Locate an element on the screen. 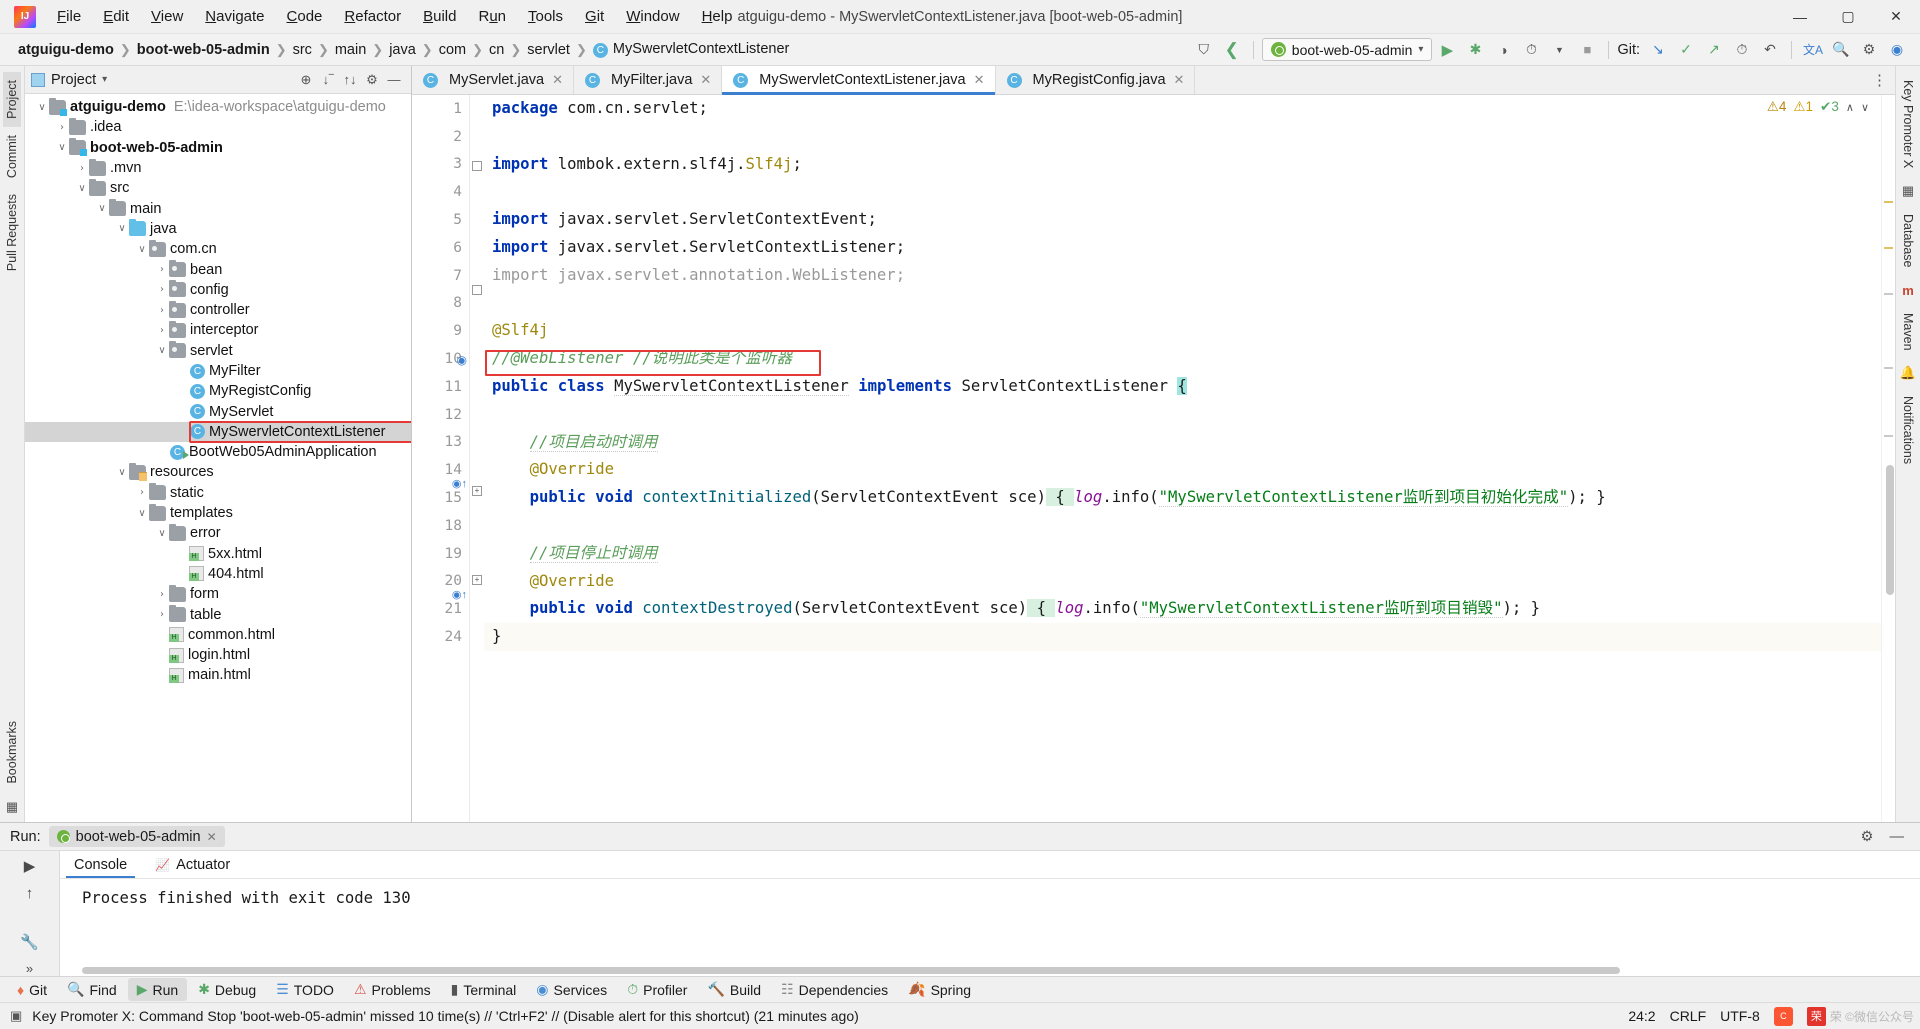 The image size is (1920, 1029). code-line: package com.cn.servlet; is located at coordinates (1182, 109).